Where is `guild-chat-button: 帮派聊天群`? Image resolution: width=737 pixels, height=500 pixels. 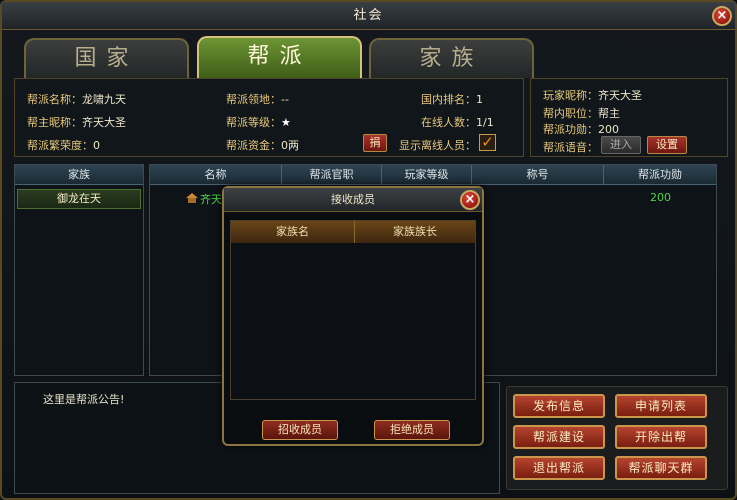
guild-chat-button: 帮派聊天群 is located at coordinates (661, 468).